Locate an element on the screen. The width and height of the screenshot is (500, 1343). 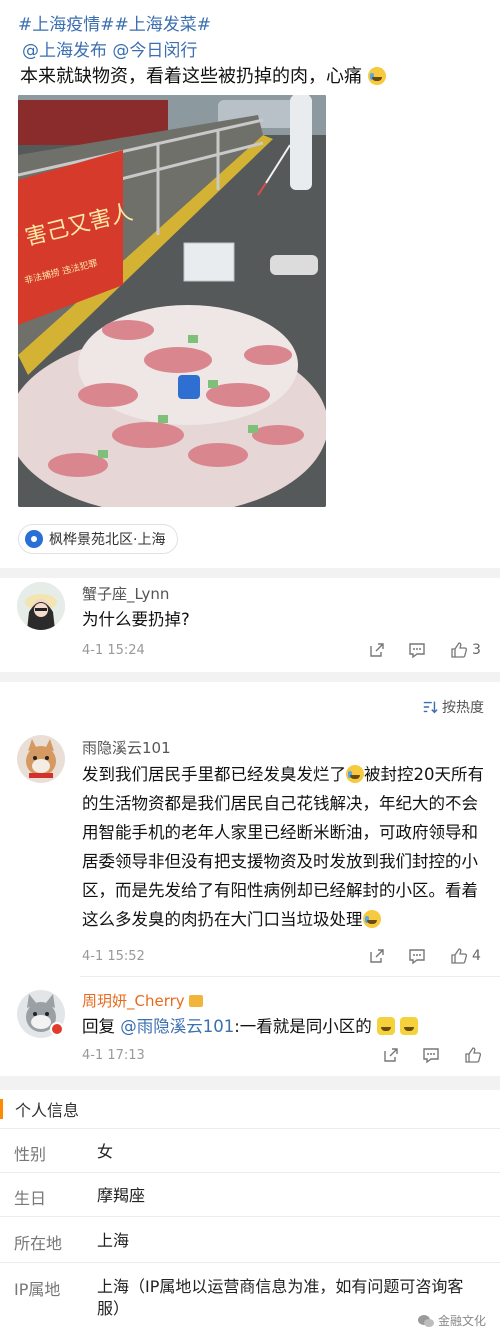
profile-row-ip: IP属地 上海（IP属地以运营商信息为准，如有问题可咨询客服） is located at coordinates (250, 1302).